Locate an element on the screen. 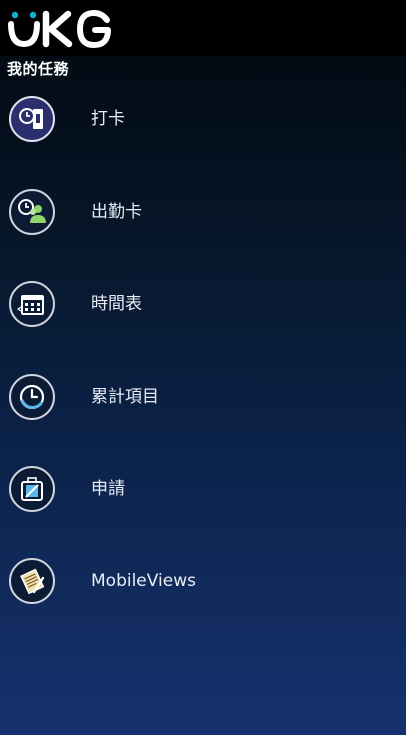 This screenshot has height=735, width=406. menu-item-punch: 打卡 is located at coordinates (203, 120).